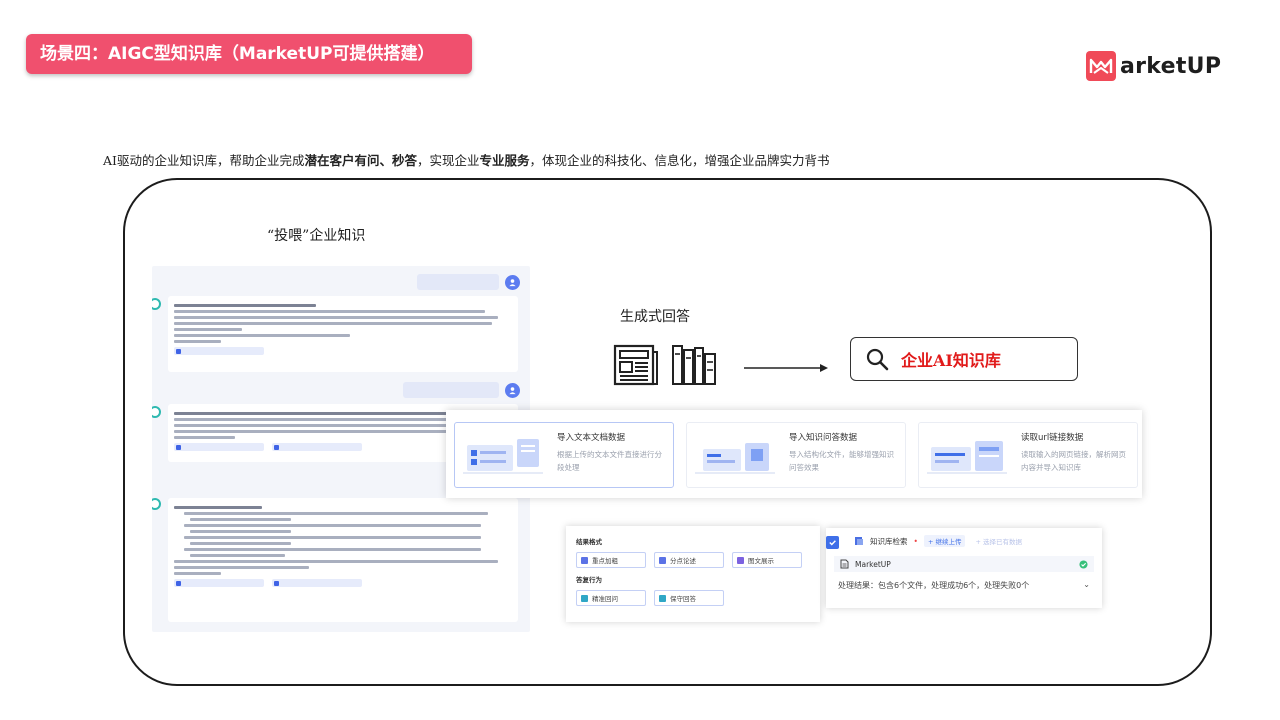  I want to click on import-card-title: 读取url链接数据, so click(1052, 438).